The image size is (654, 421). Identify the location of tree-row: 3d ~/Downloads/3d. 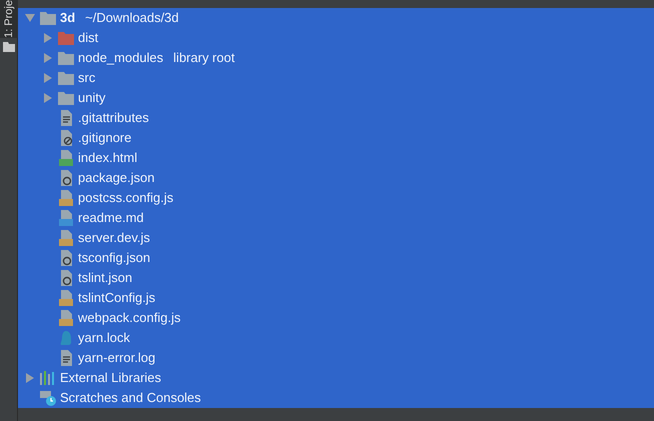
(336, 18).